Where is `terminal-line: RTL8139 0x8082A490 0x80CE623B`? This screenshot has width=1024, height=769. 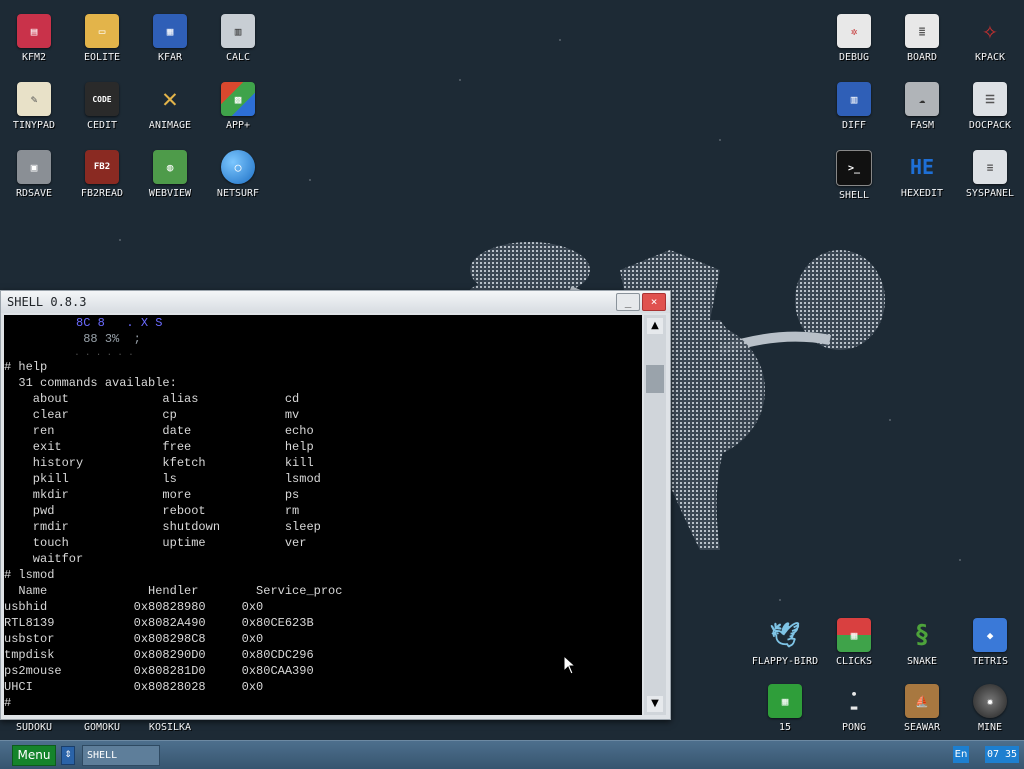 terminal-line: RTL8139 0x8082A490 0x80CE623B is located at coordinates (159, 623).